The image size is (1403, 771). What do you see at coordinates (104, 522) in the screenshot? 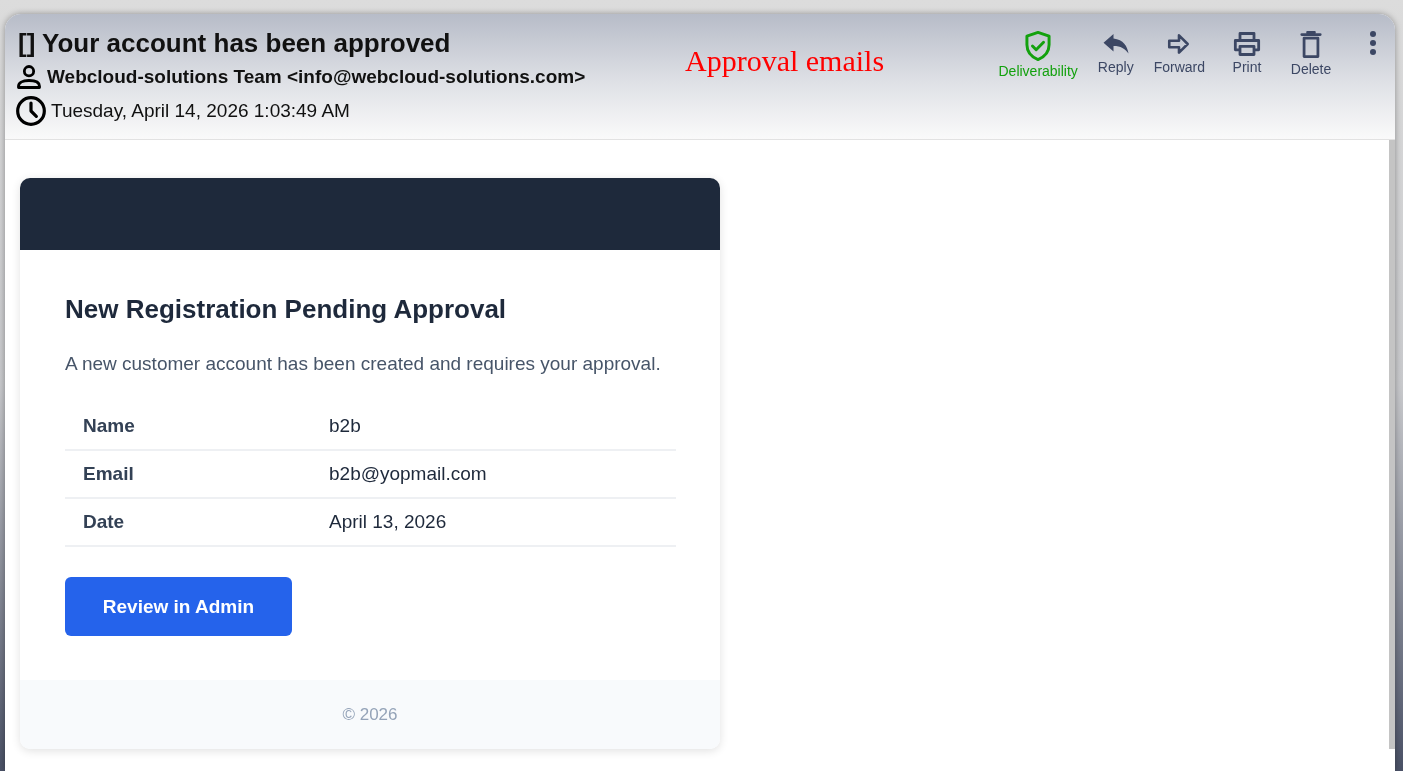
I see `detail-label: Date` at bounding box center [104, 522].